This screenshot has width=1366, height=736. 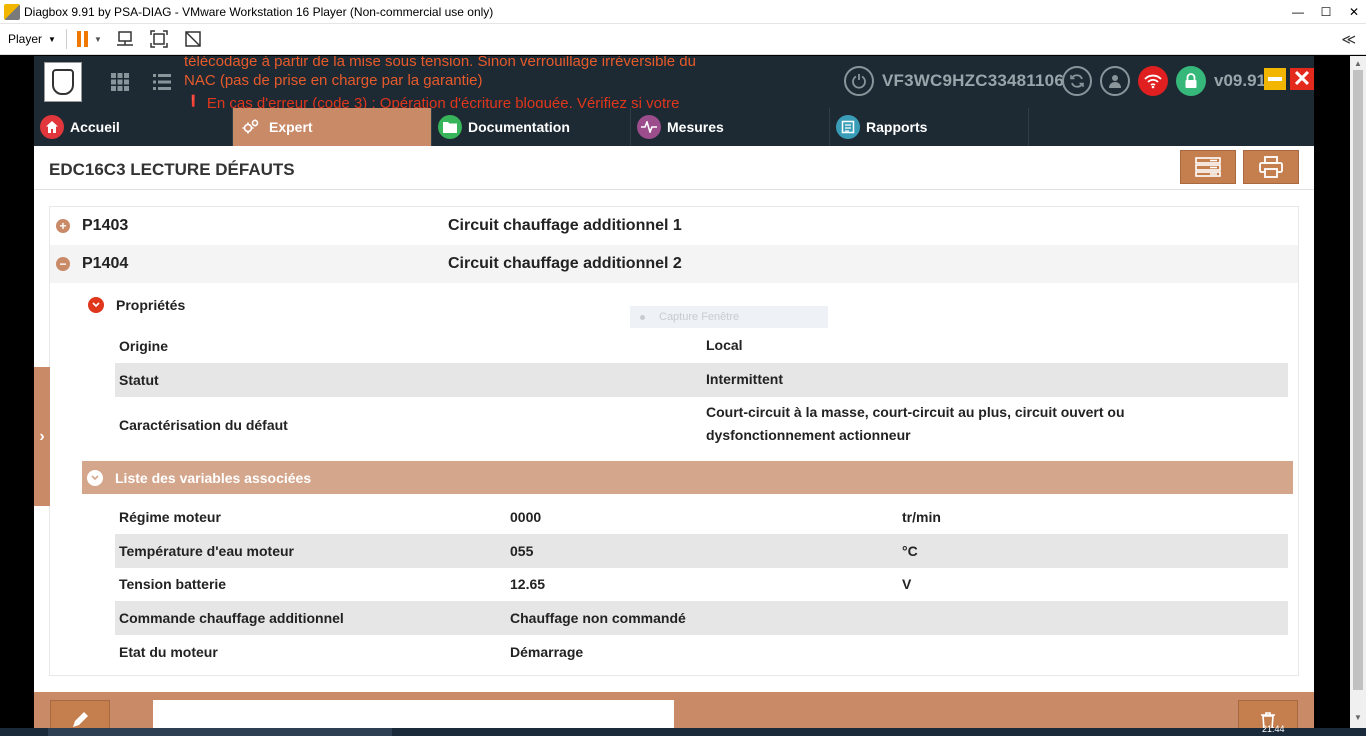 What do you see at coordinates (80, 719) in the screenshot?
I see `pencil-icon` at bounding box center [80, 719].